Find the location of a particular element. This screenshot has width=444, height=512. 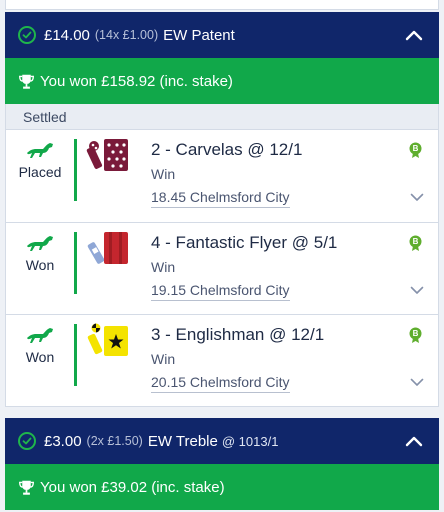

bet-odds: @ 1013/1 is located at coordinates (250, 441).